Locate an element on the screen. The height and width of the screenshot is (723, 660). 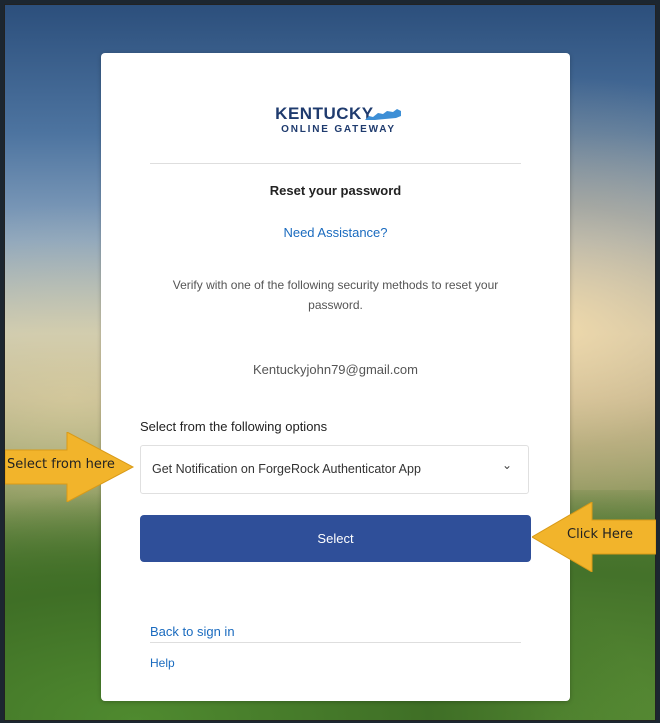
account-email: Kentuckyjohn79@gmail.com is located at coordinates (335, 369).